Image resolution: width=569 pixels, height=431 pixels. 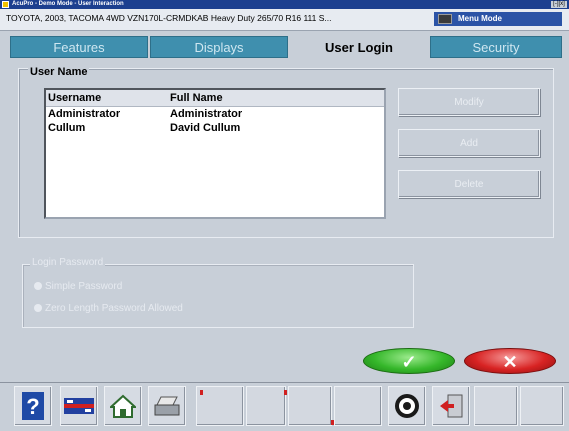 I want to click on ok-button: ✓, so click(x=409, y=361).